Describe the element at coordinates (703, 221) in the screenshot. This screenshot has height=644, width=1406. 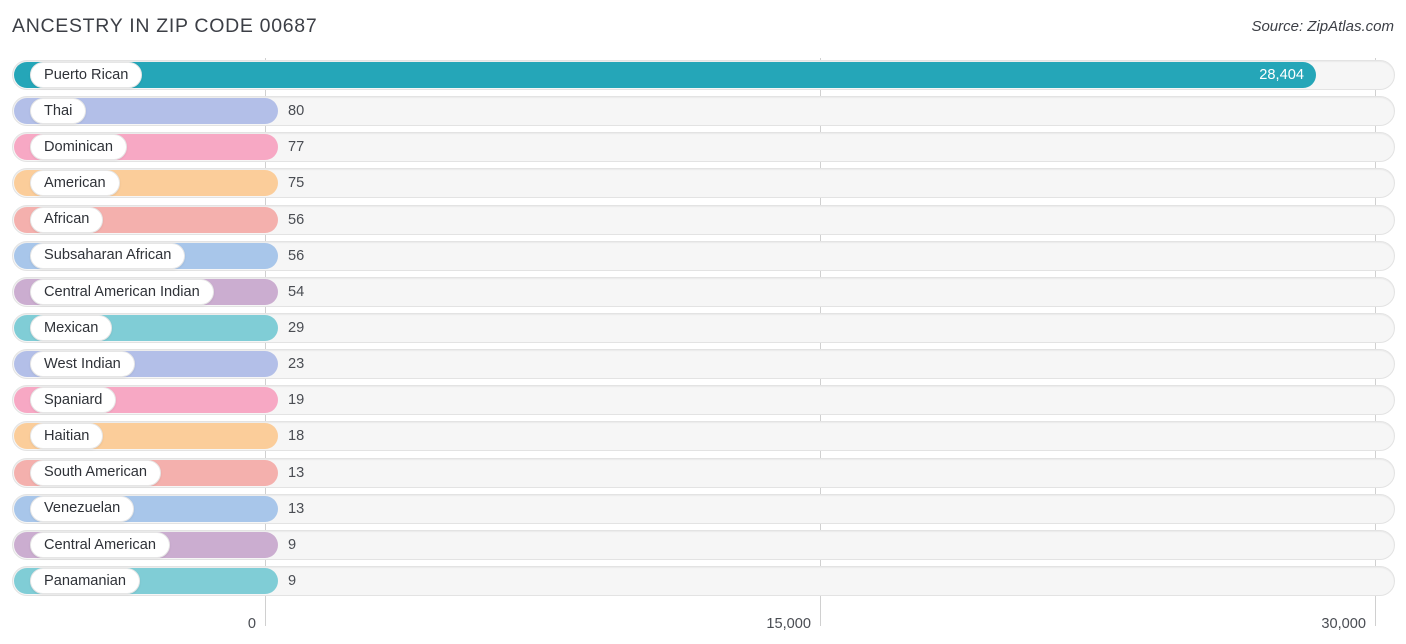
I see `bar-row: African 56` at that location.